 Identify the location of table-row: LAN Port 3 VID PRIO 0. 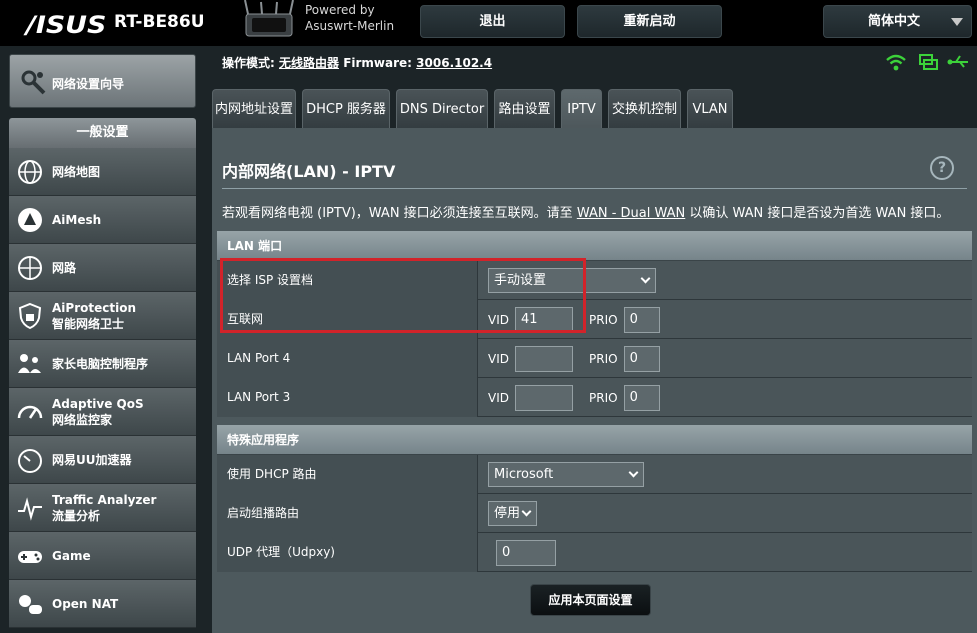
(594, 397).